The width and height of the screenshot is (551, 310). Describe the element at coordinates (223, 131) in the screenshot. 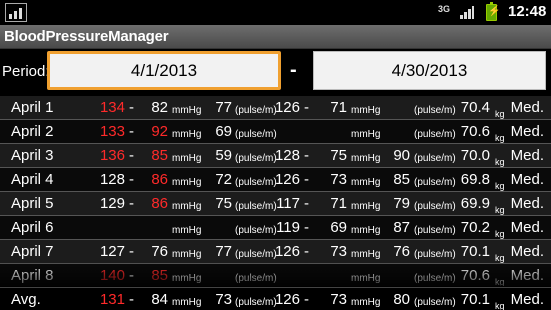

I see `morning-pulse: 69` at that location.